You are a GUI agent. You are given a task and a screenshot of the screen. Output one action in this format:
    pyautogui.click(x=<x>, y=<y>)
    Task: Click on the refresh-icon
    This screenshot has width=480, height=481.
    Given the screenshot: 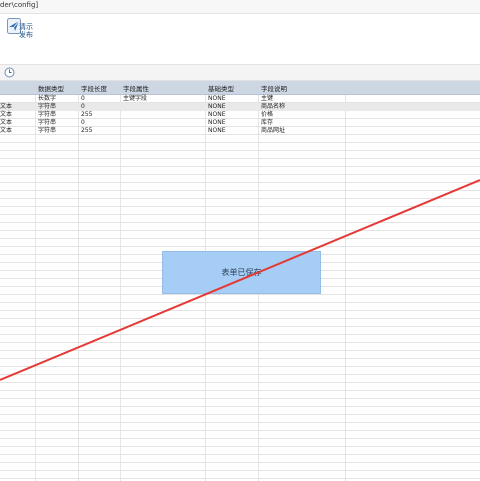 What is the action you would take?
    pyautogui.click(x=9, y=72)
    